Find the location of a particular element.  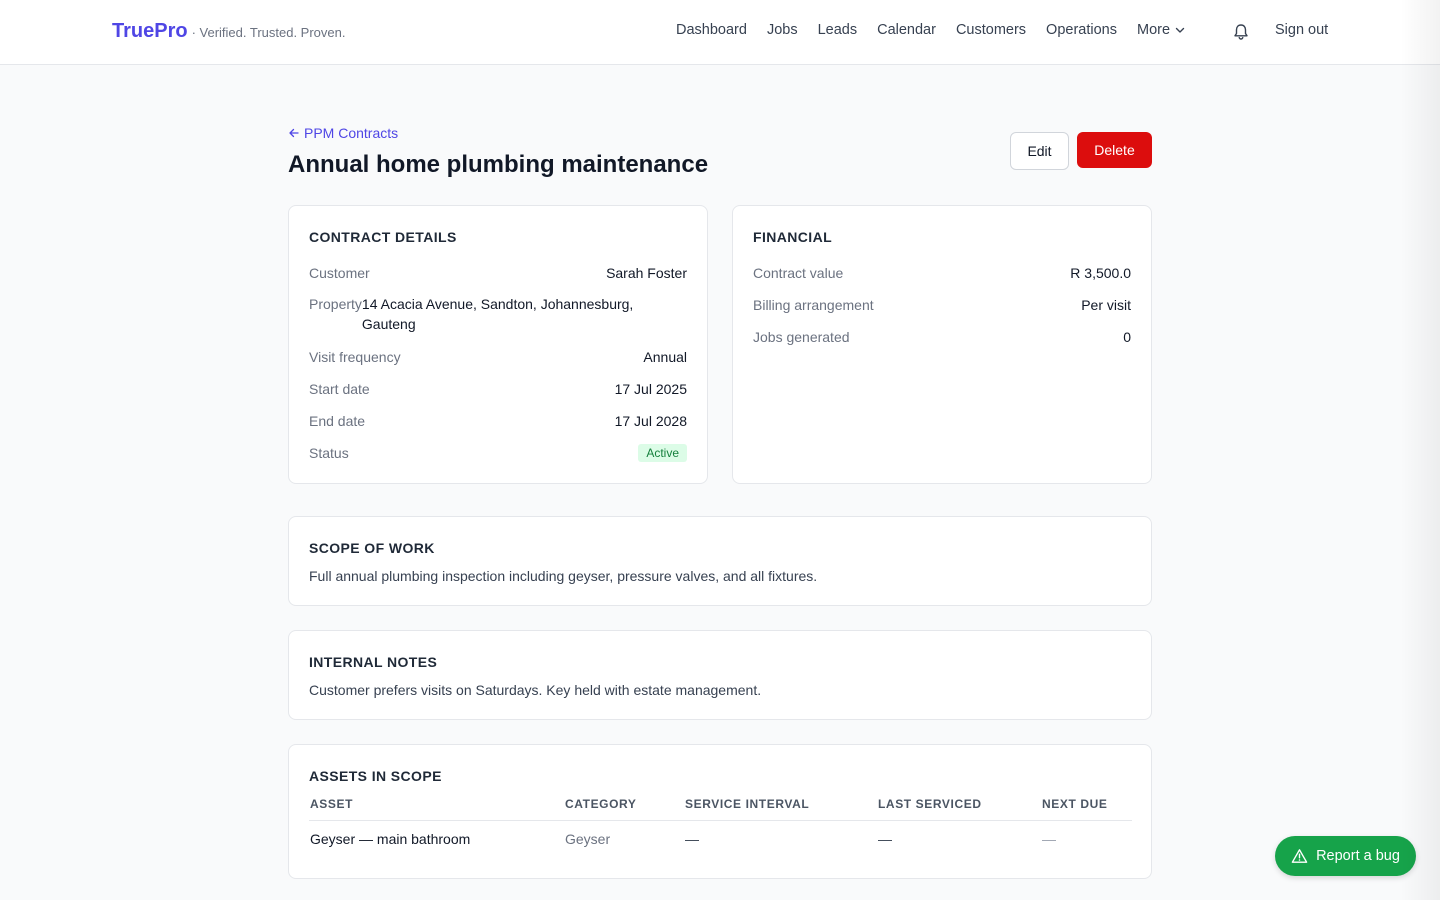

column-header-asset: Asset is located at coordinates (436, 809).